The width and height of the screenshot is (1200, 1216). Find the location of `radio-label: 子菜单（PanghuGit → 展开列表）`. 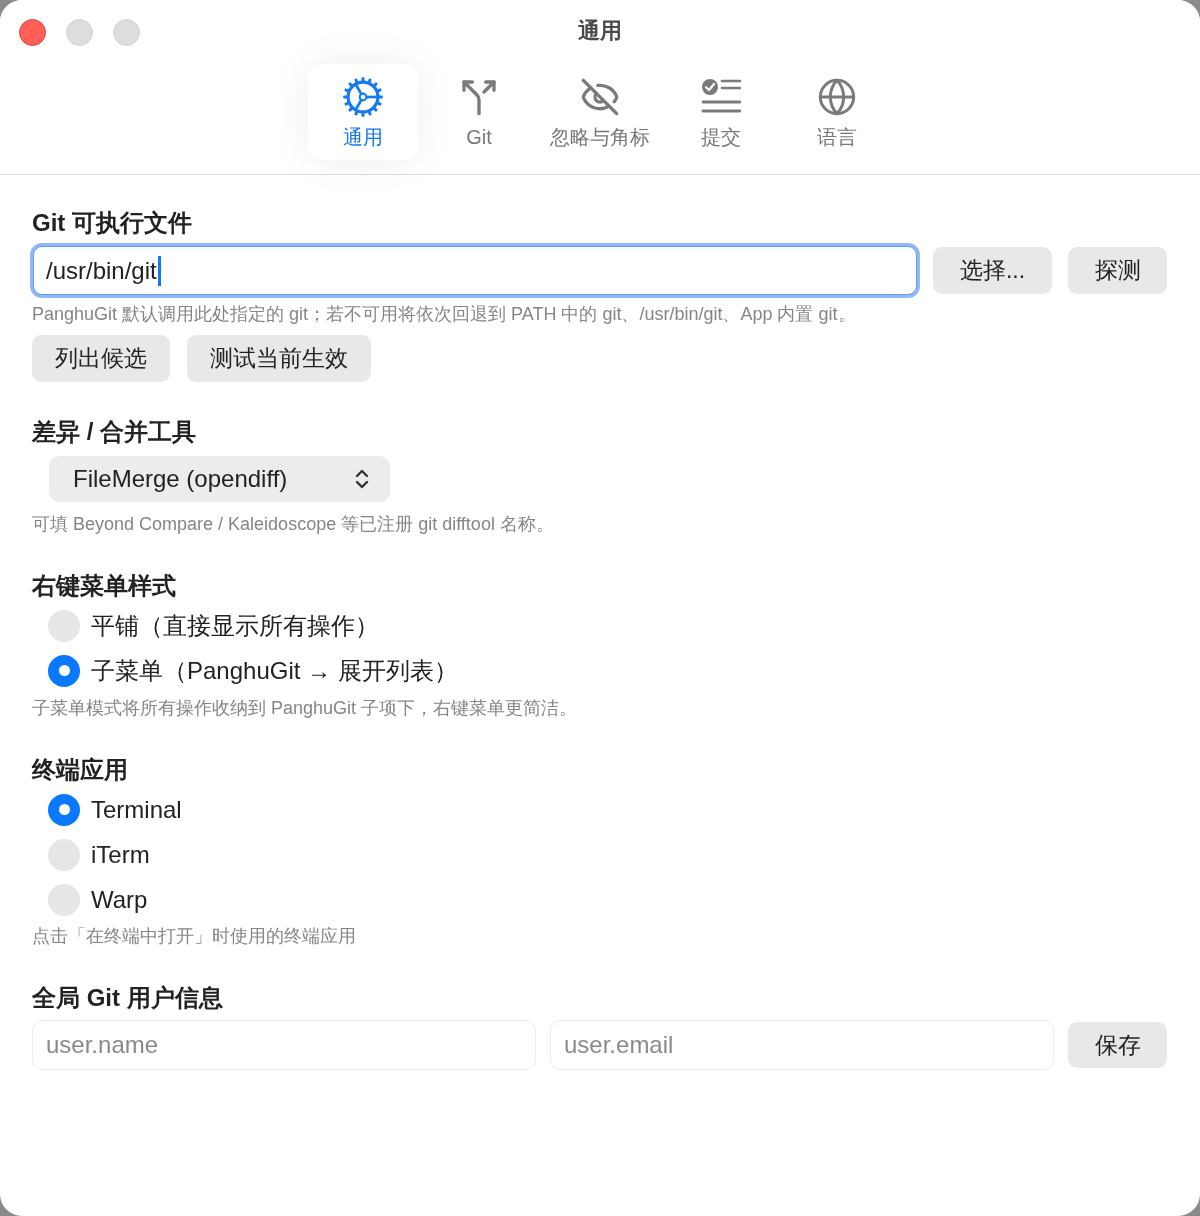

radio-label: 子菜单（PanghuGit → 展开列表） is located at coordinates (274, 670).